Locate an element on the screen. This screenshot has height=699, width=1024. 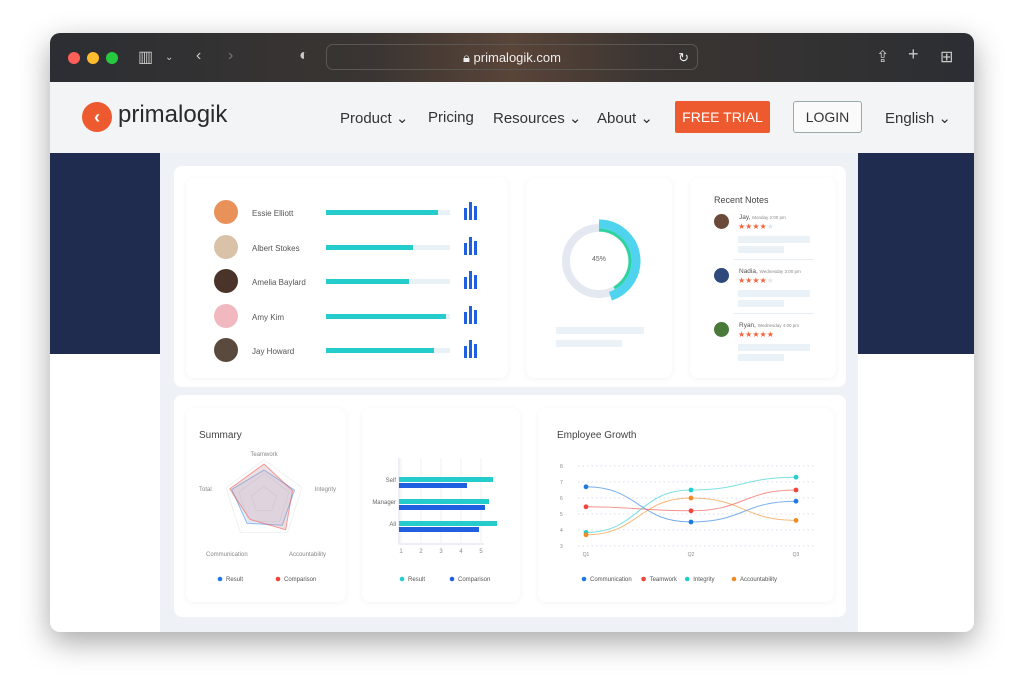
nav-resources: Resources ⌄ is located at coordinates (537, 118).